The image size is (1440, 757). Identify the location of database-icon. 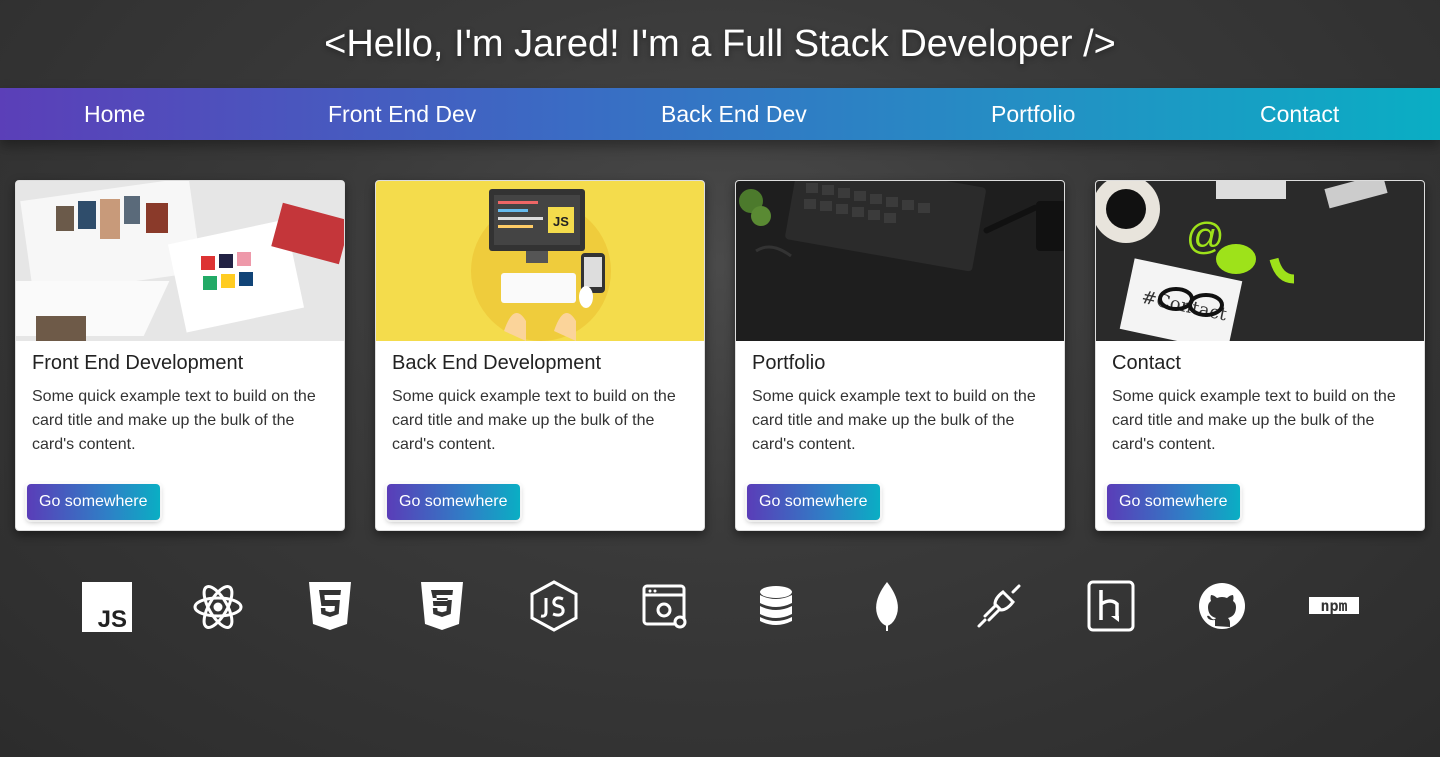
(776, 605).